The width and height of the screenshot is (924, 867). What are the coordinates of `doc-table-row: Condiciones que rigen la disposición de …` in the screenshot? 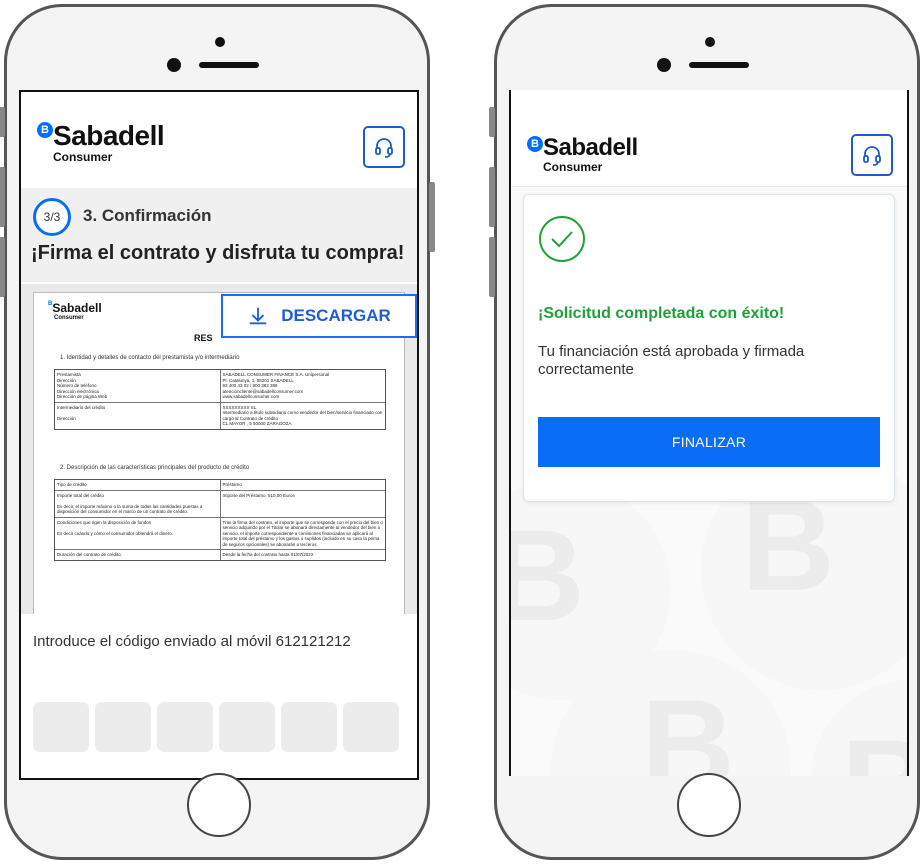 It's located at (220, 533).